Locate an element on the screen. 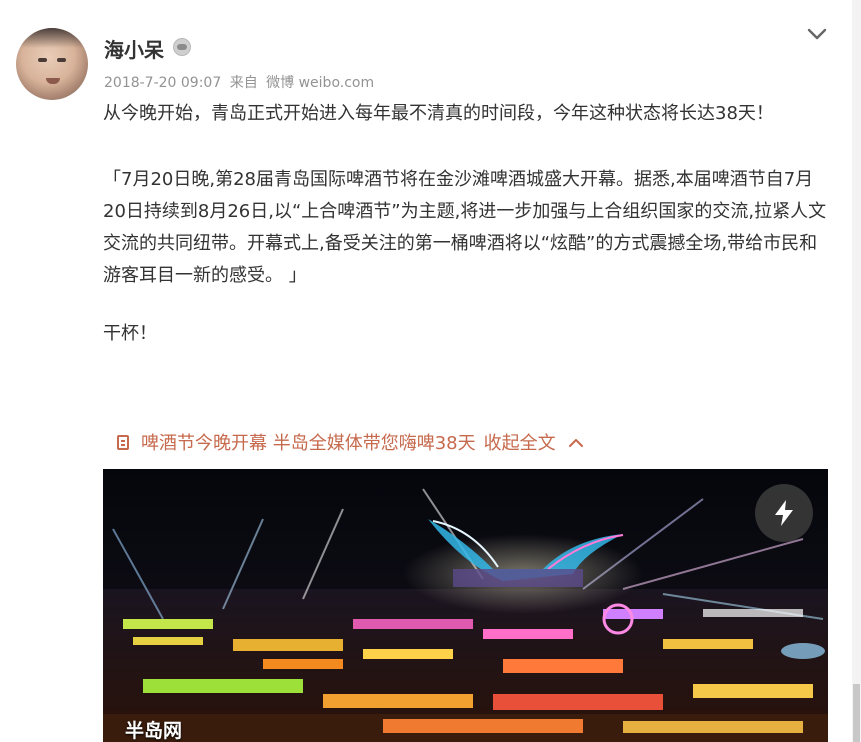 The width and height of the screenshot is (861, 742). post-meta: 2018-7-20 09:07 来自 微博 weibo.com is located at coordinates (239, 82).